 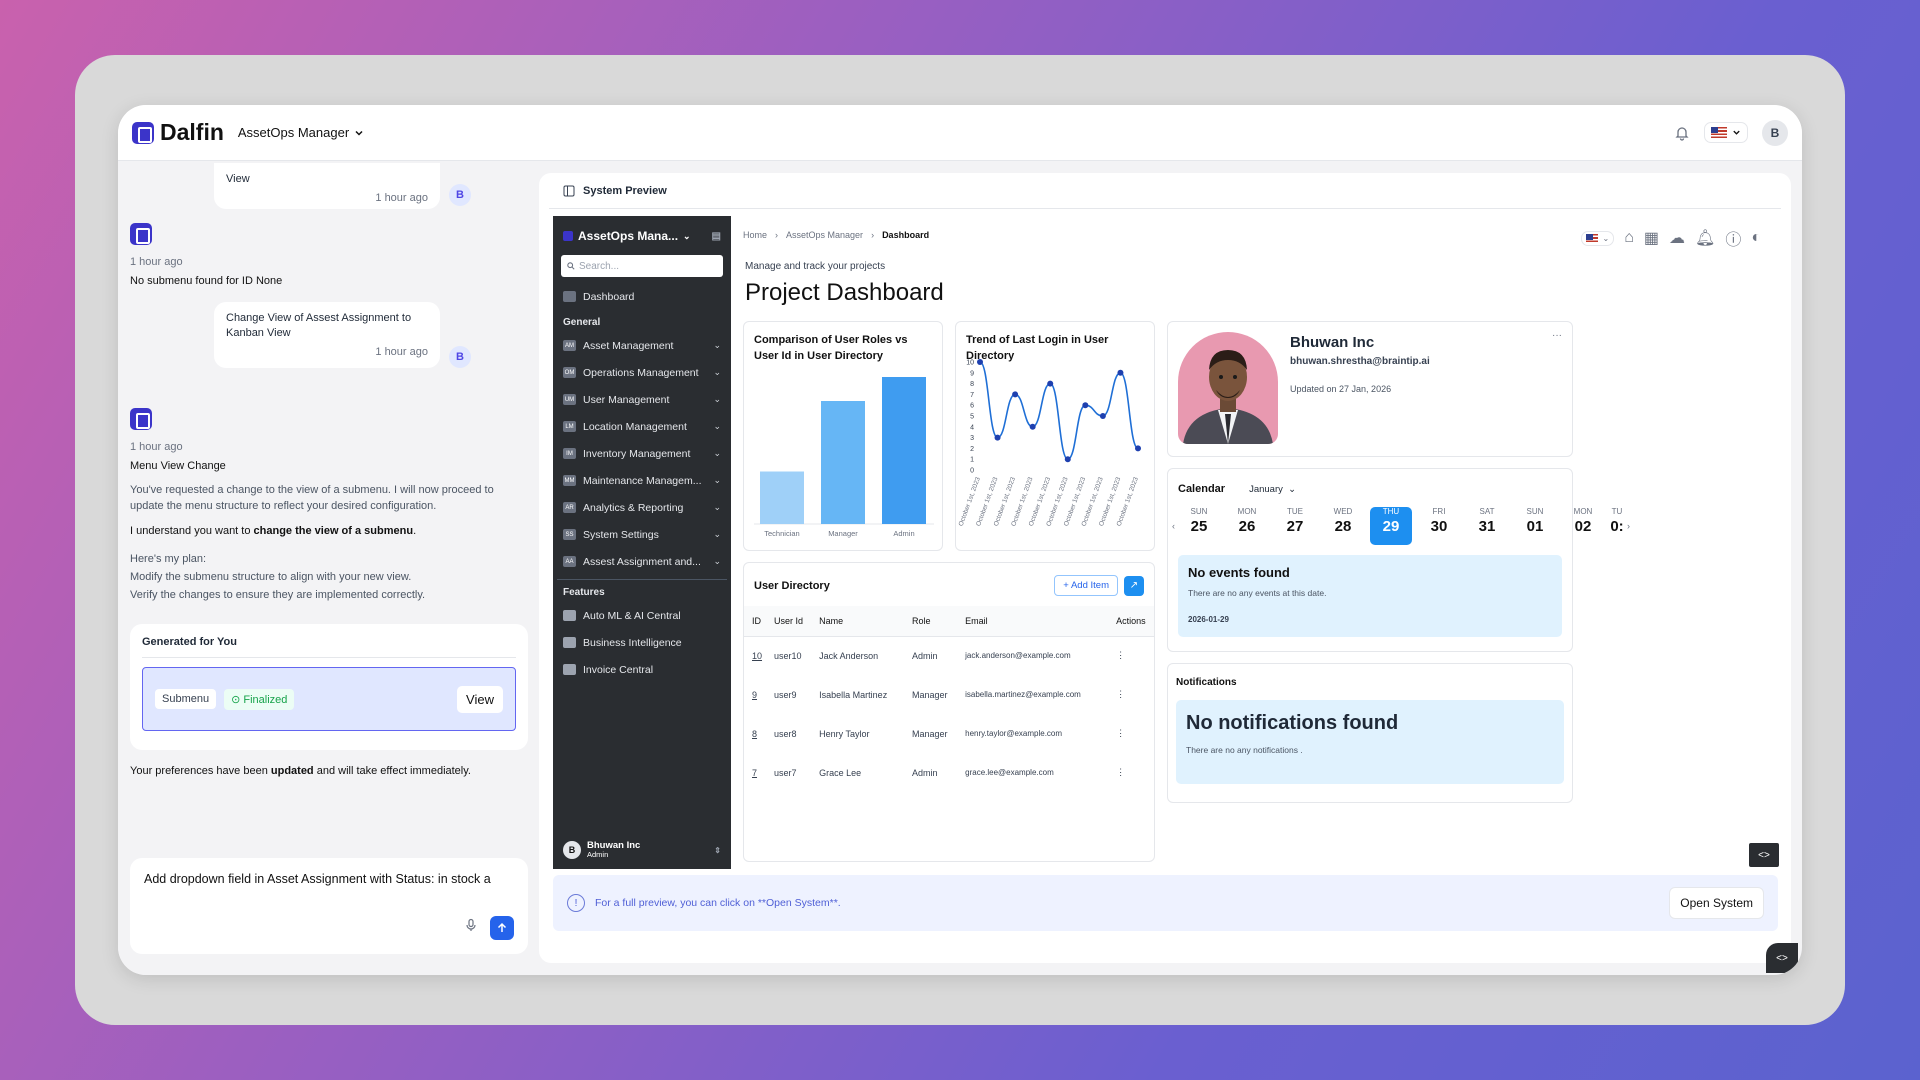 What do you see at coordinates (1487, 526) in the screenshot?
I see `calendar-day: SAT 31` at bounding box center [1487, 526].